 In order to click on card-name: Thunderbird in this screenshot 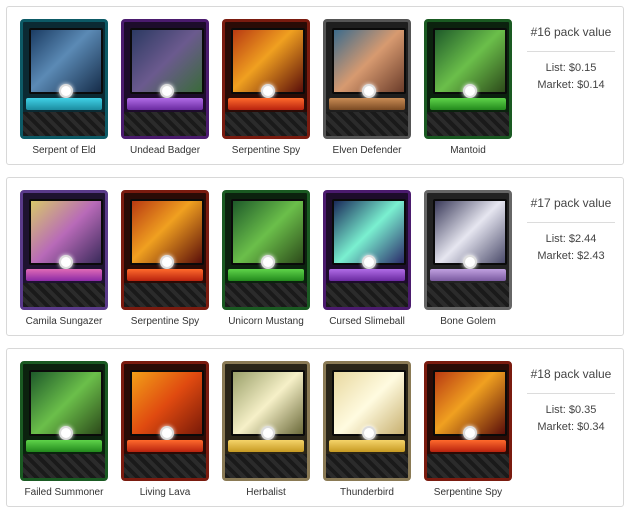, I will do `click(367, 492)`.